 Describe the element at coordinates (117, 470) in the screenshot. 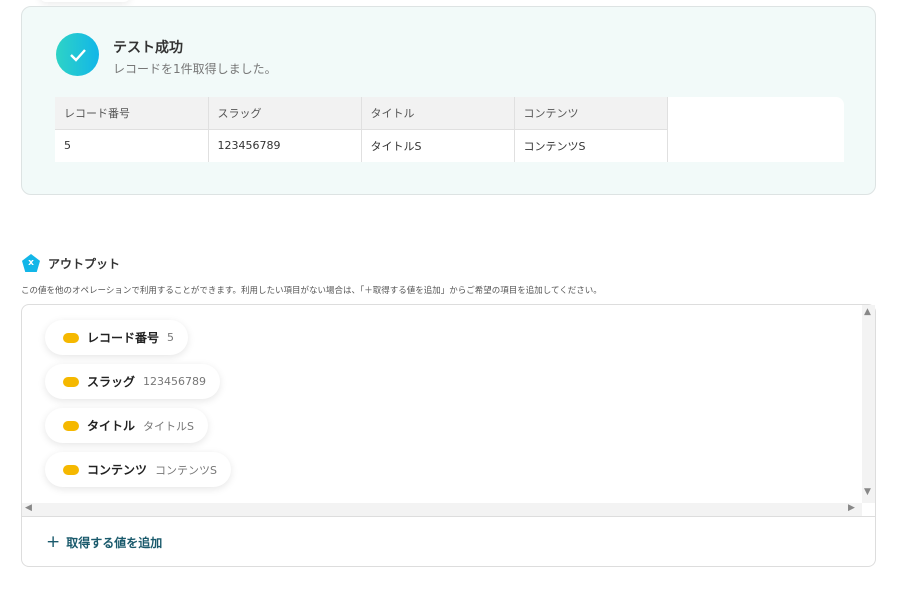

I see `item-label: コンテンツ` at that location.